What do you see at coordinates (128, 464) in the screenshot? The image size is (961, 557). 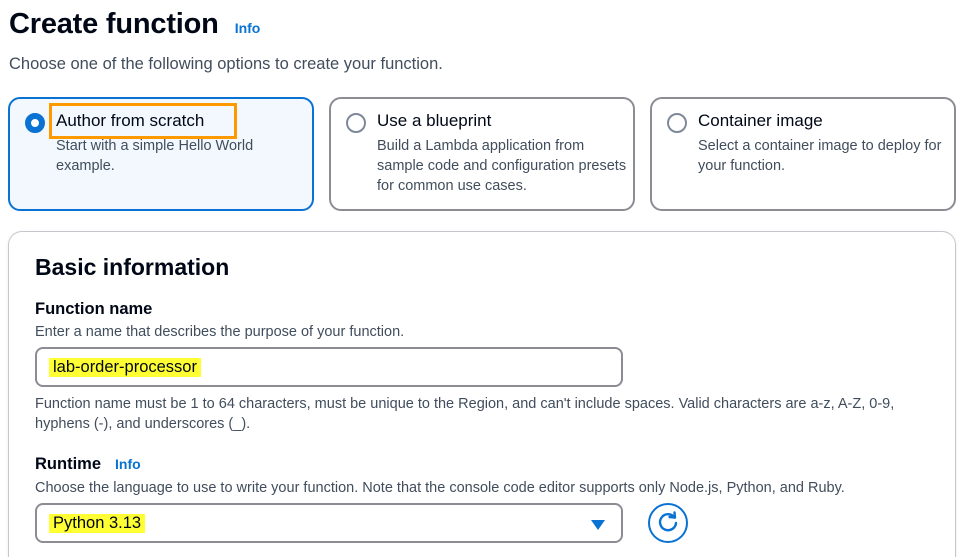 I see `runtime-info-link: Info` at bounding box center [128, 464].